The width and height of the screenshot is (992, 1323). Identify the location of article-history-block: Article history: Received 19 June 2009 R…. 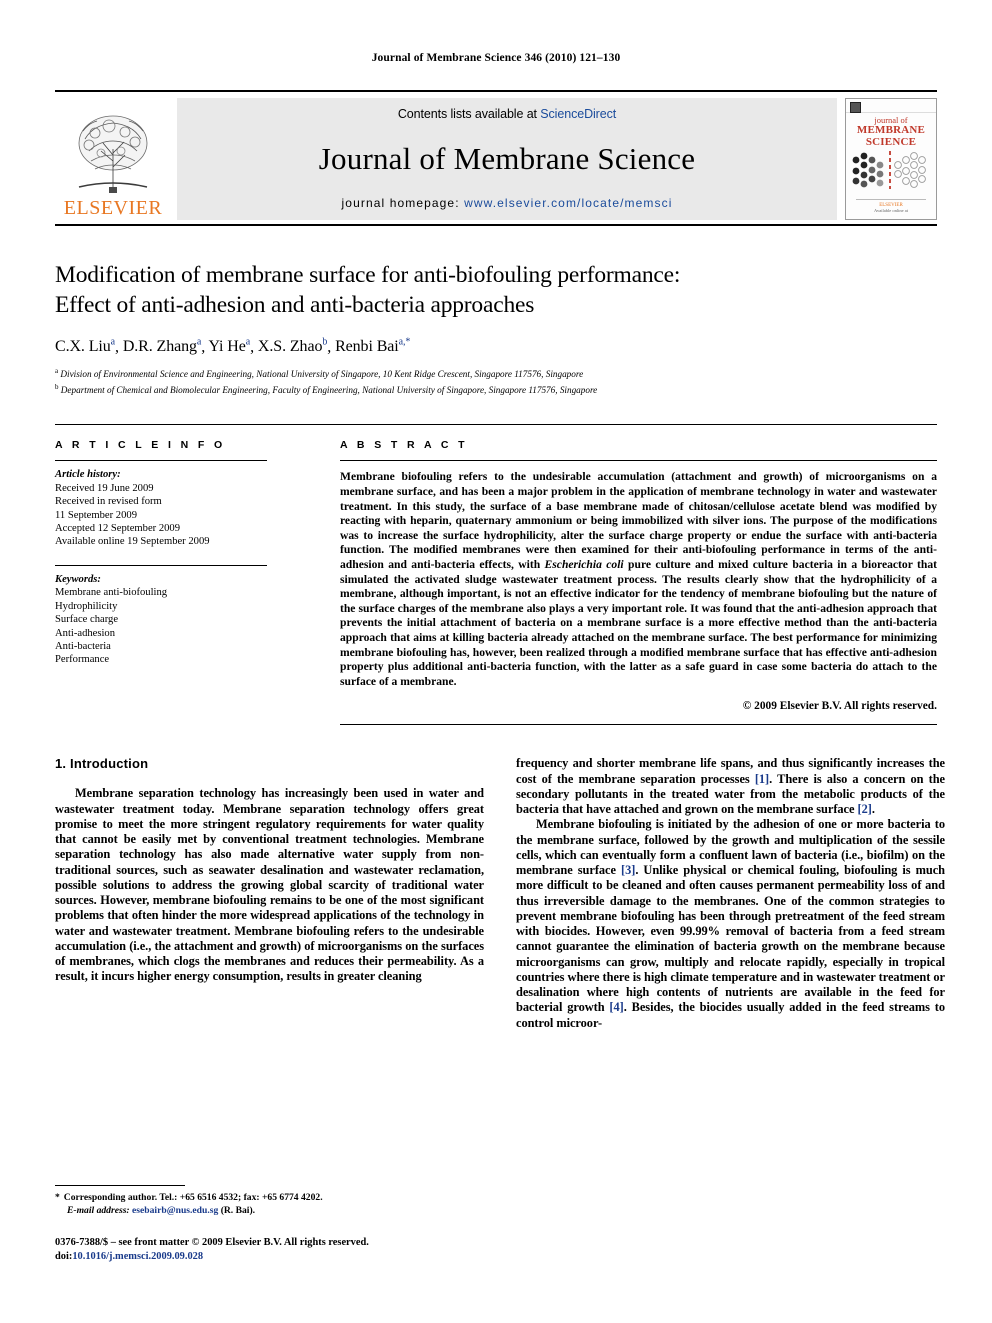
(161, 504).